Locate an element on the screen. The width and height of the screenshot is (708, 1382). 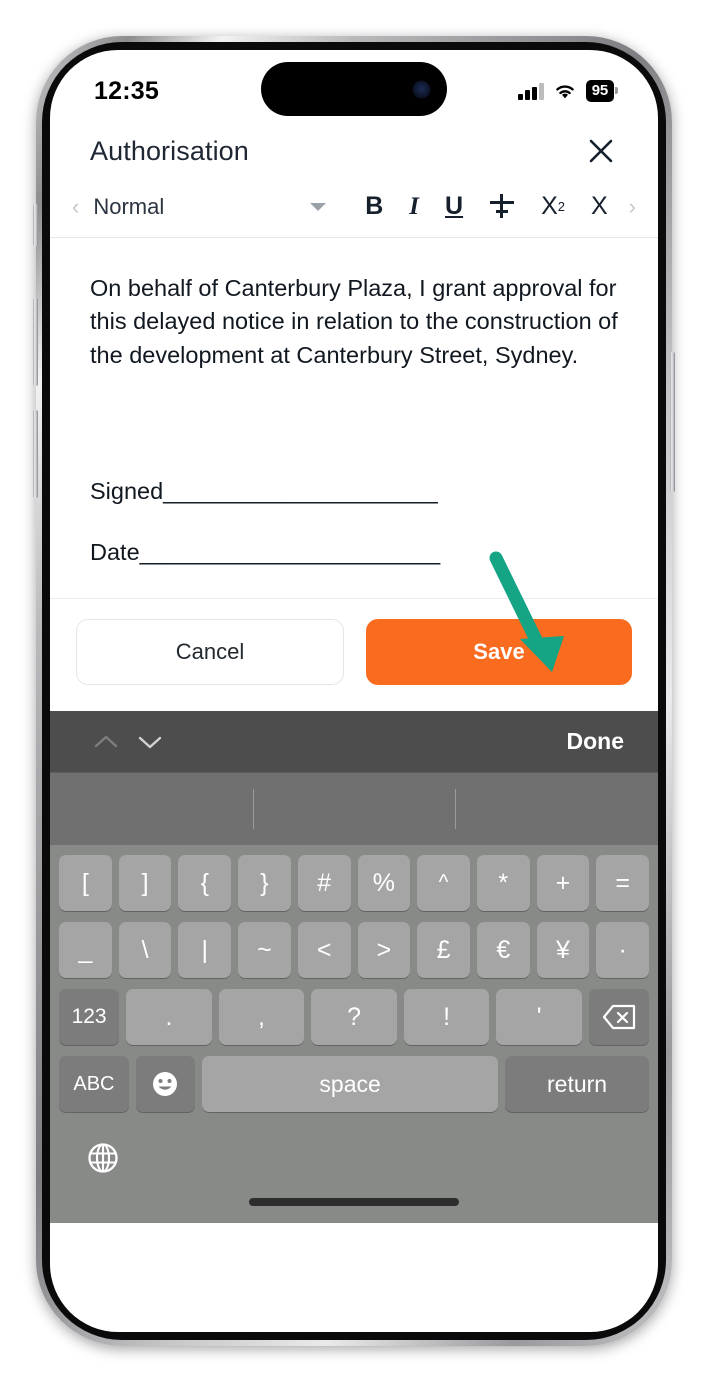
key-space: space is located at coordinates (350, 1084).